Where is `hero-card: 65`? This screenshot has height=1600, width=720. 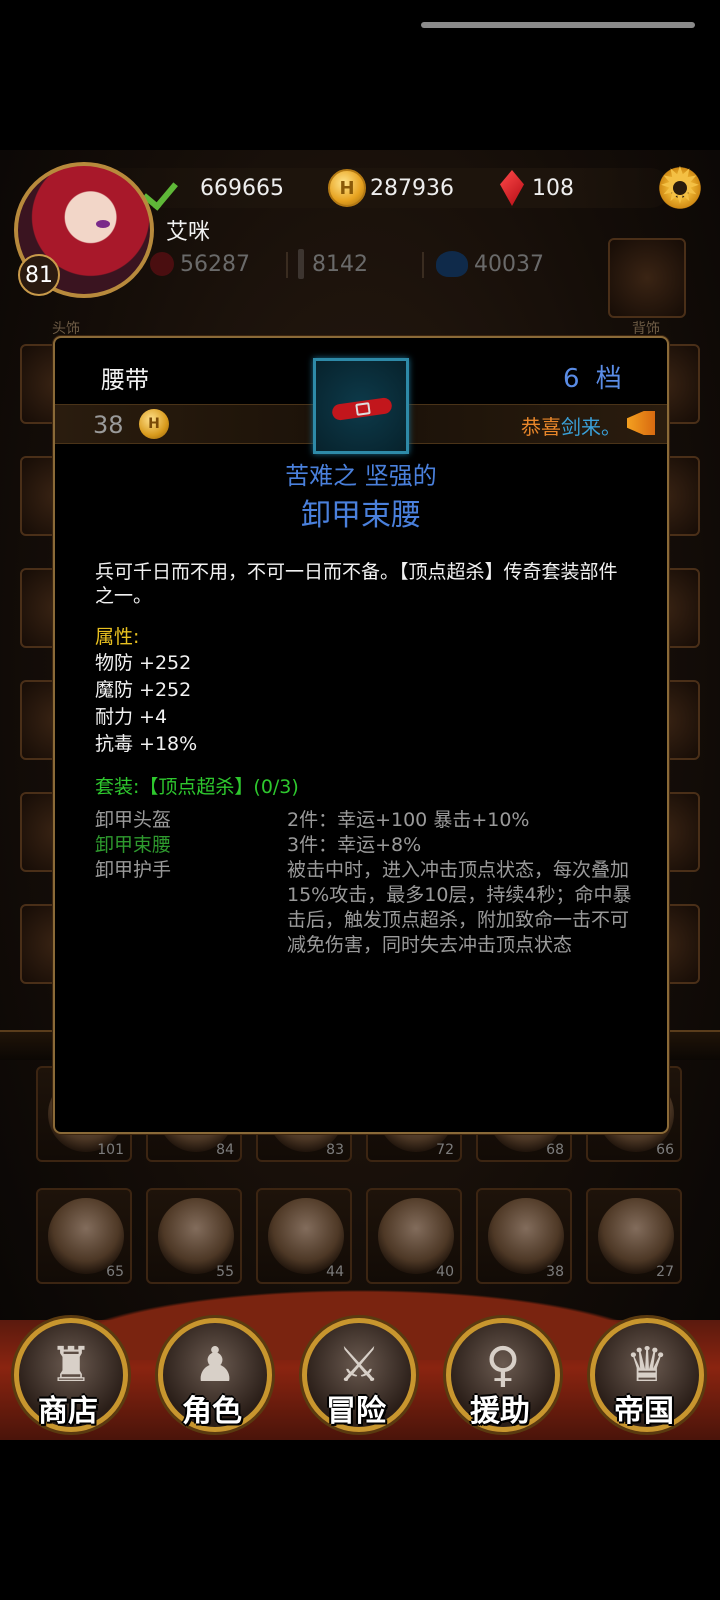
hero-card: 65 is located at coordinates (84, 1236).